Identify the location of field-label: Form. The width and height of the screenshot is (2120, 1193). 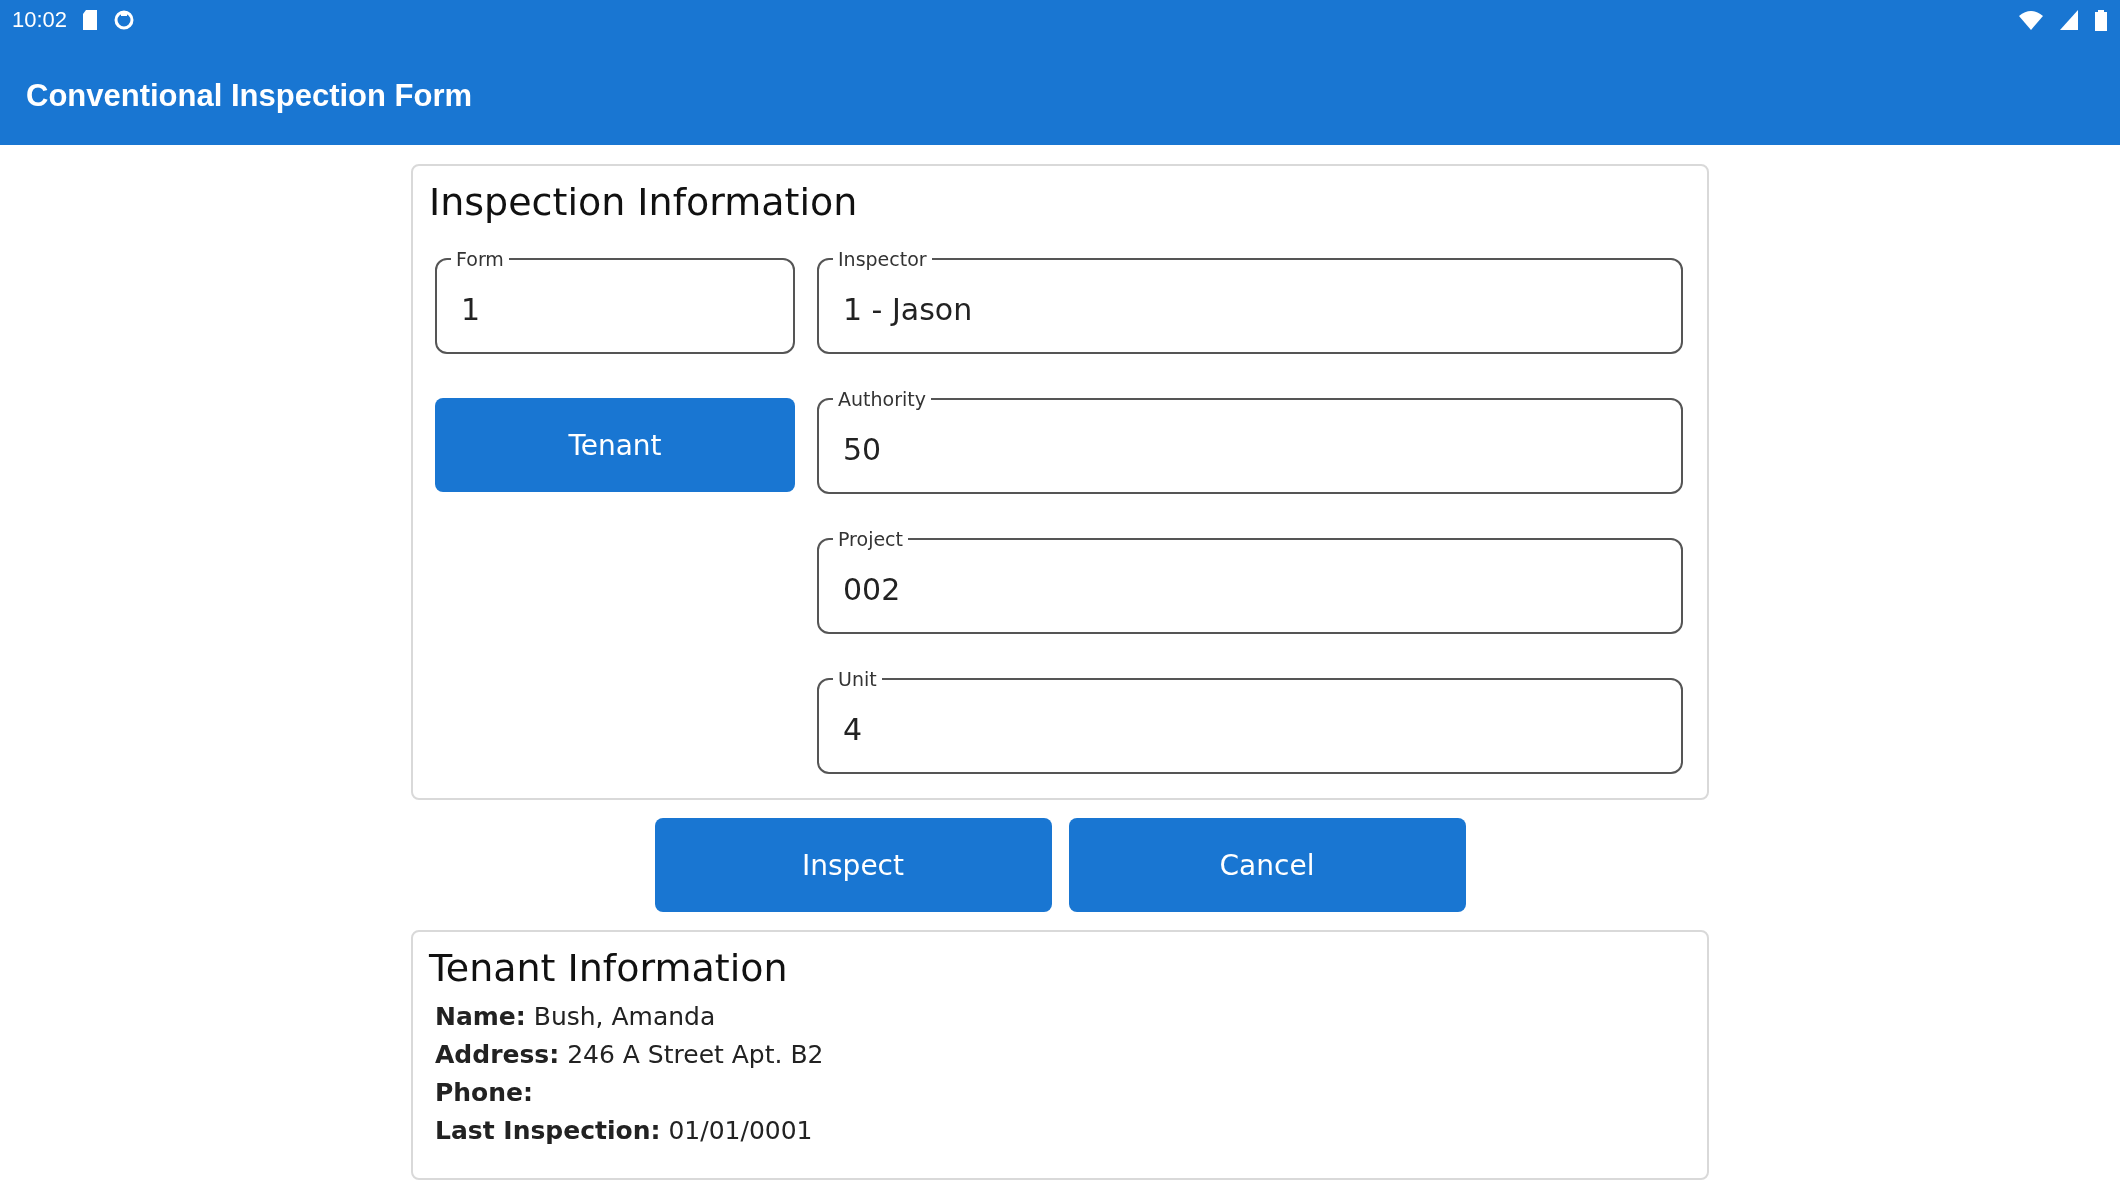
(480, 259).